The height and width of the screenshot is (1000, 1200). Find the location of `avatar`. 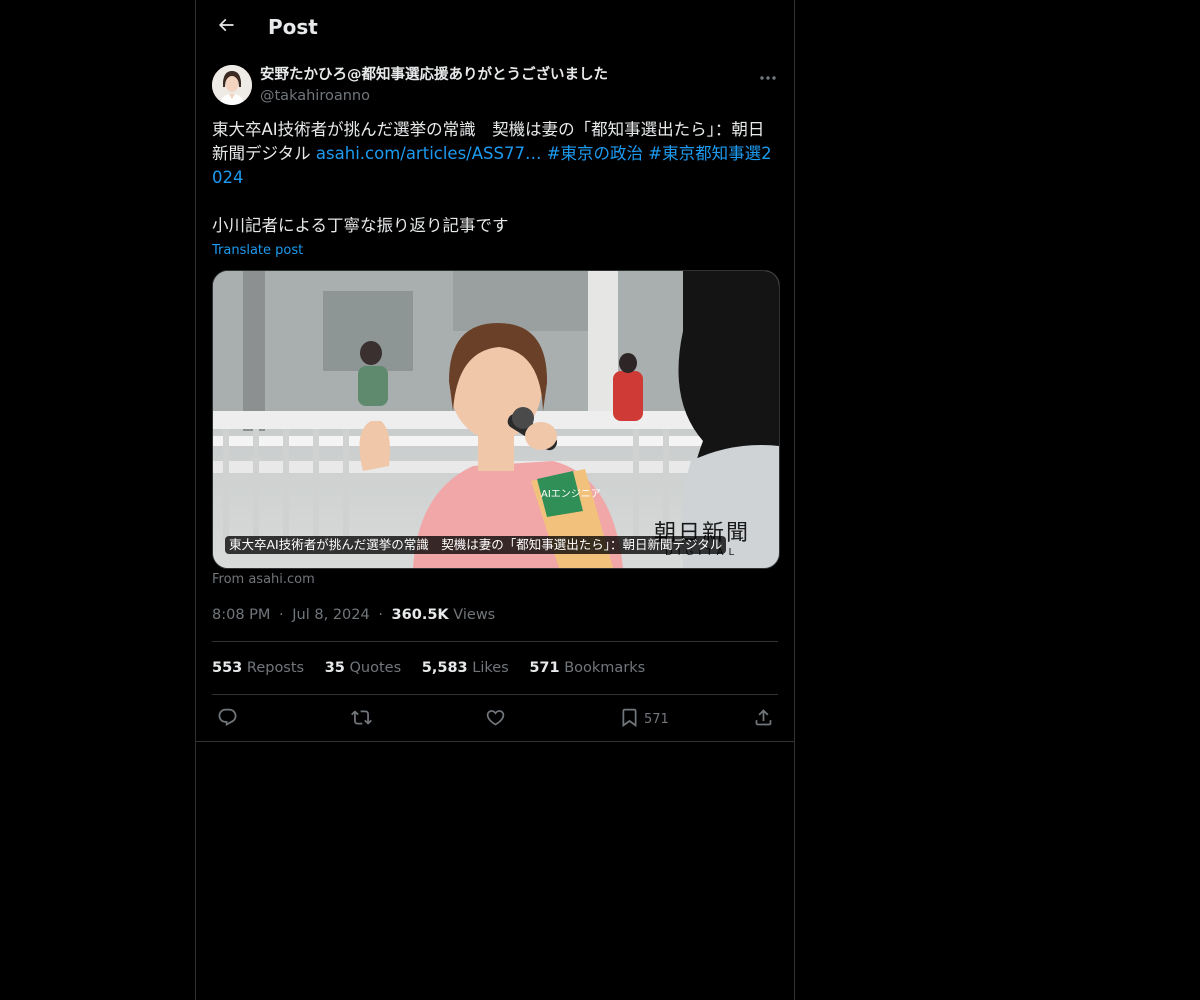

avatar is located at coordinates (232, 85).